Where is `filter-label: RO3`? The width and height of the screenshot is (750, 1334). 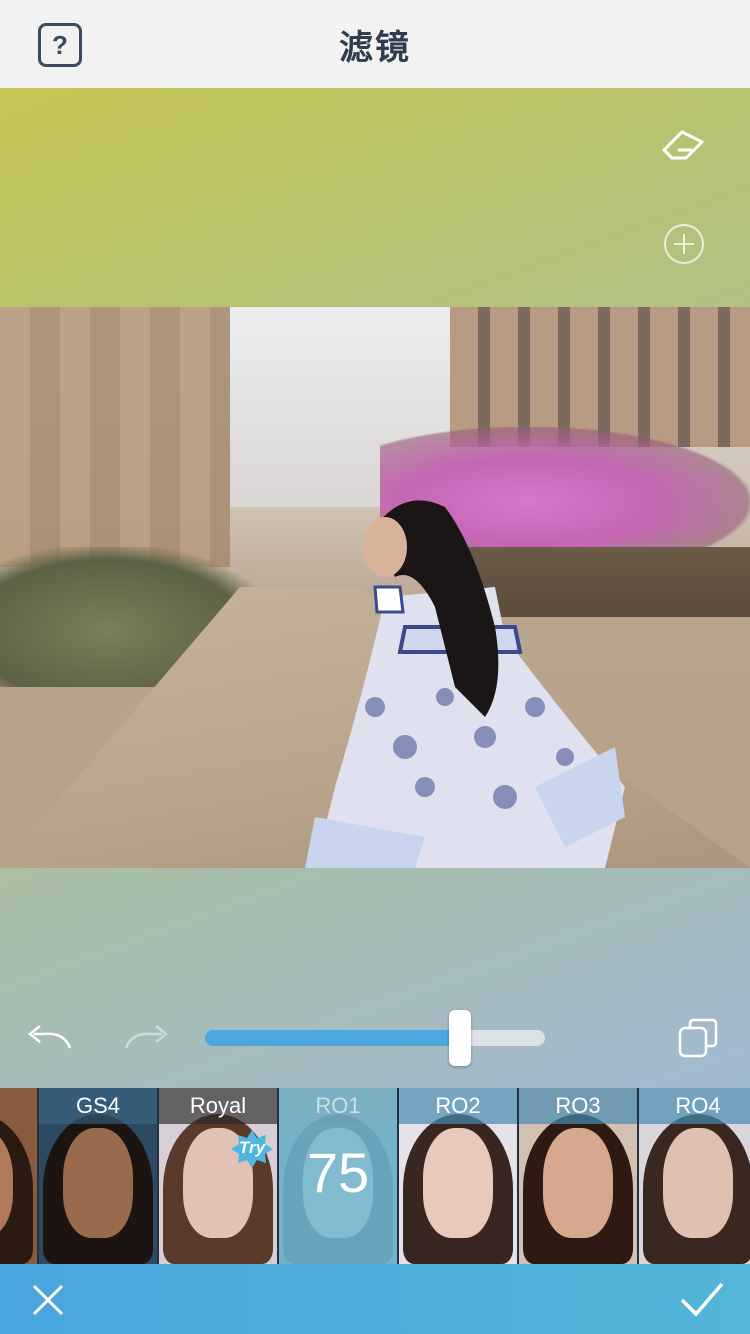
filter-label: RO3 is located at coordinates (578, 1106).